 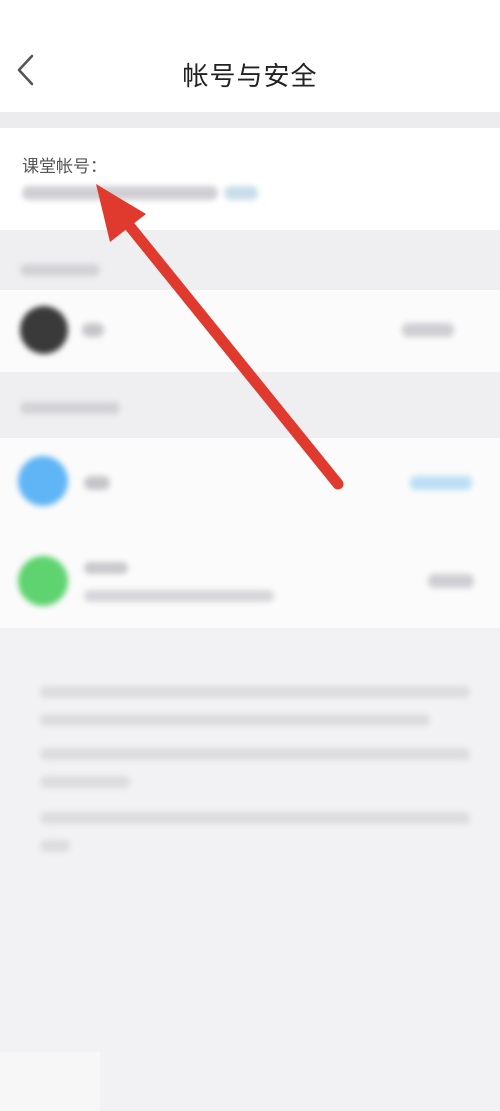 What do you see at coordinates (64, 167) in the screenshot?
I see `account-label: 课堂帐号：` at bounding box center [64, 167].